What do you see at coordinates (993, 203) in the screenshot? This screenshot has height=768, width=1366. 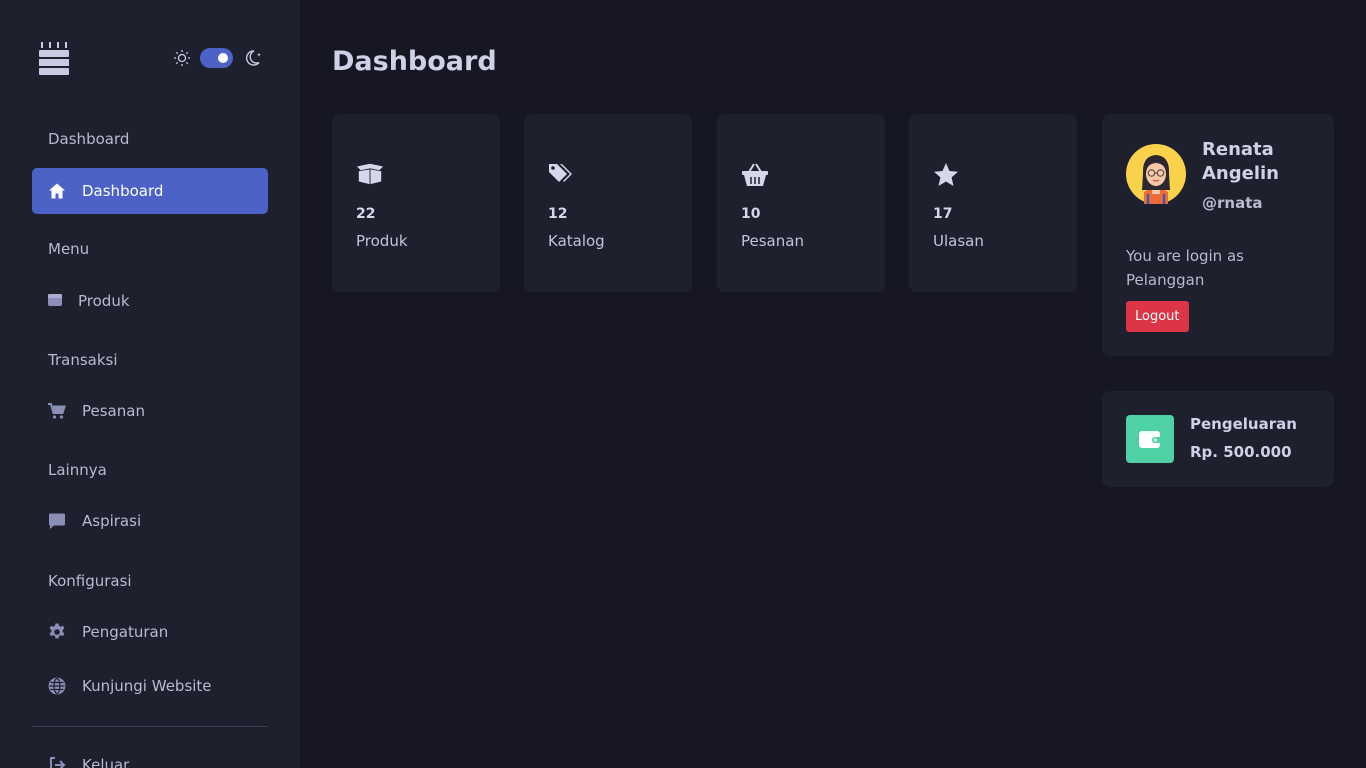 I see `stat-card-ulasan: 17 Ulasan` at bounding box center [993, 203].